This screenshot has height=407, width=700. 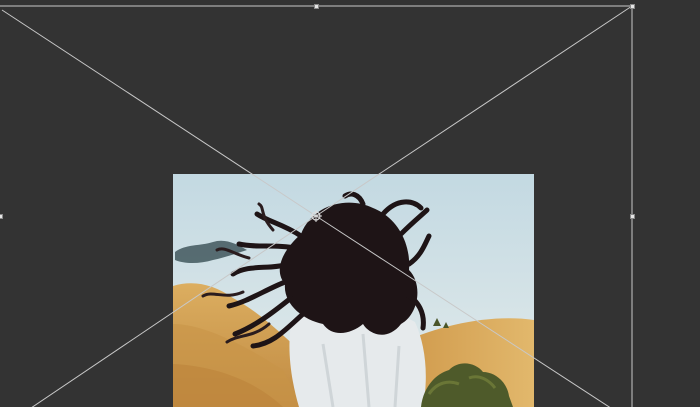 I want to click on handle-middle-left, so click(x=1, y=216).